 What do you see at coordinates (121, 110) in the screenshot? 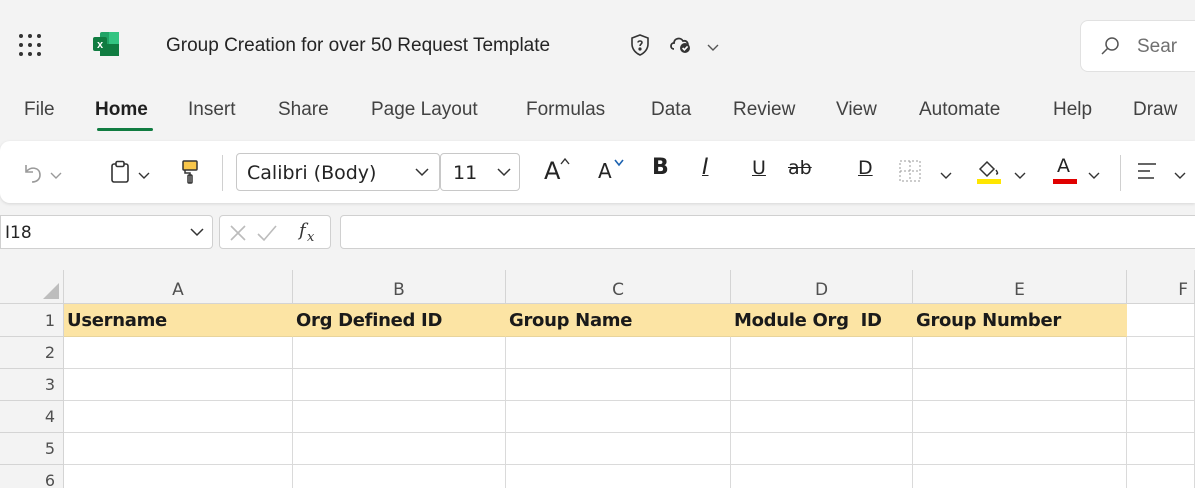
I see `tab-home: Home` at bounding box center [121, 110].